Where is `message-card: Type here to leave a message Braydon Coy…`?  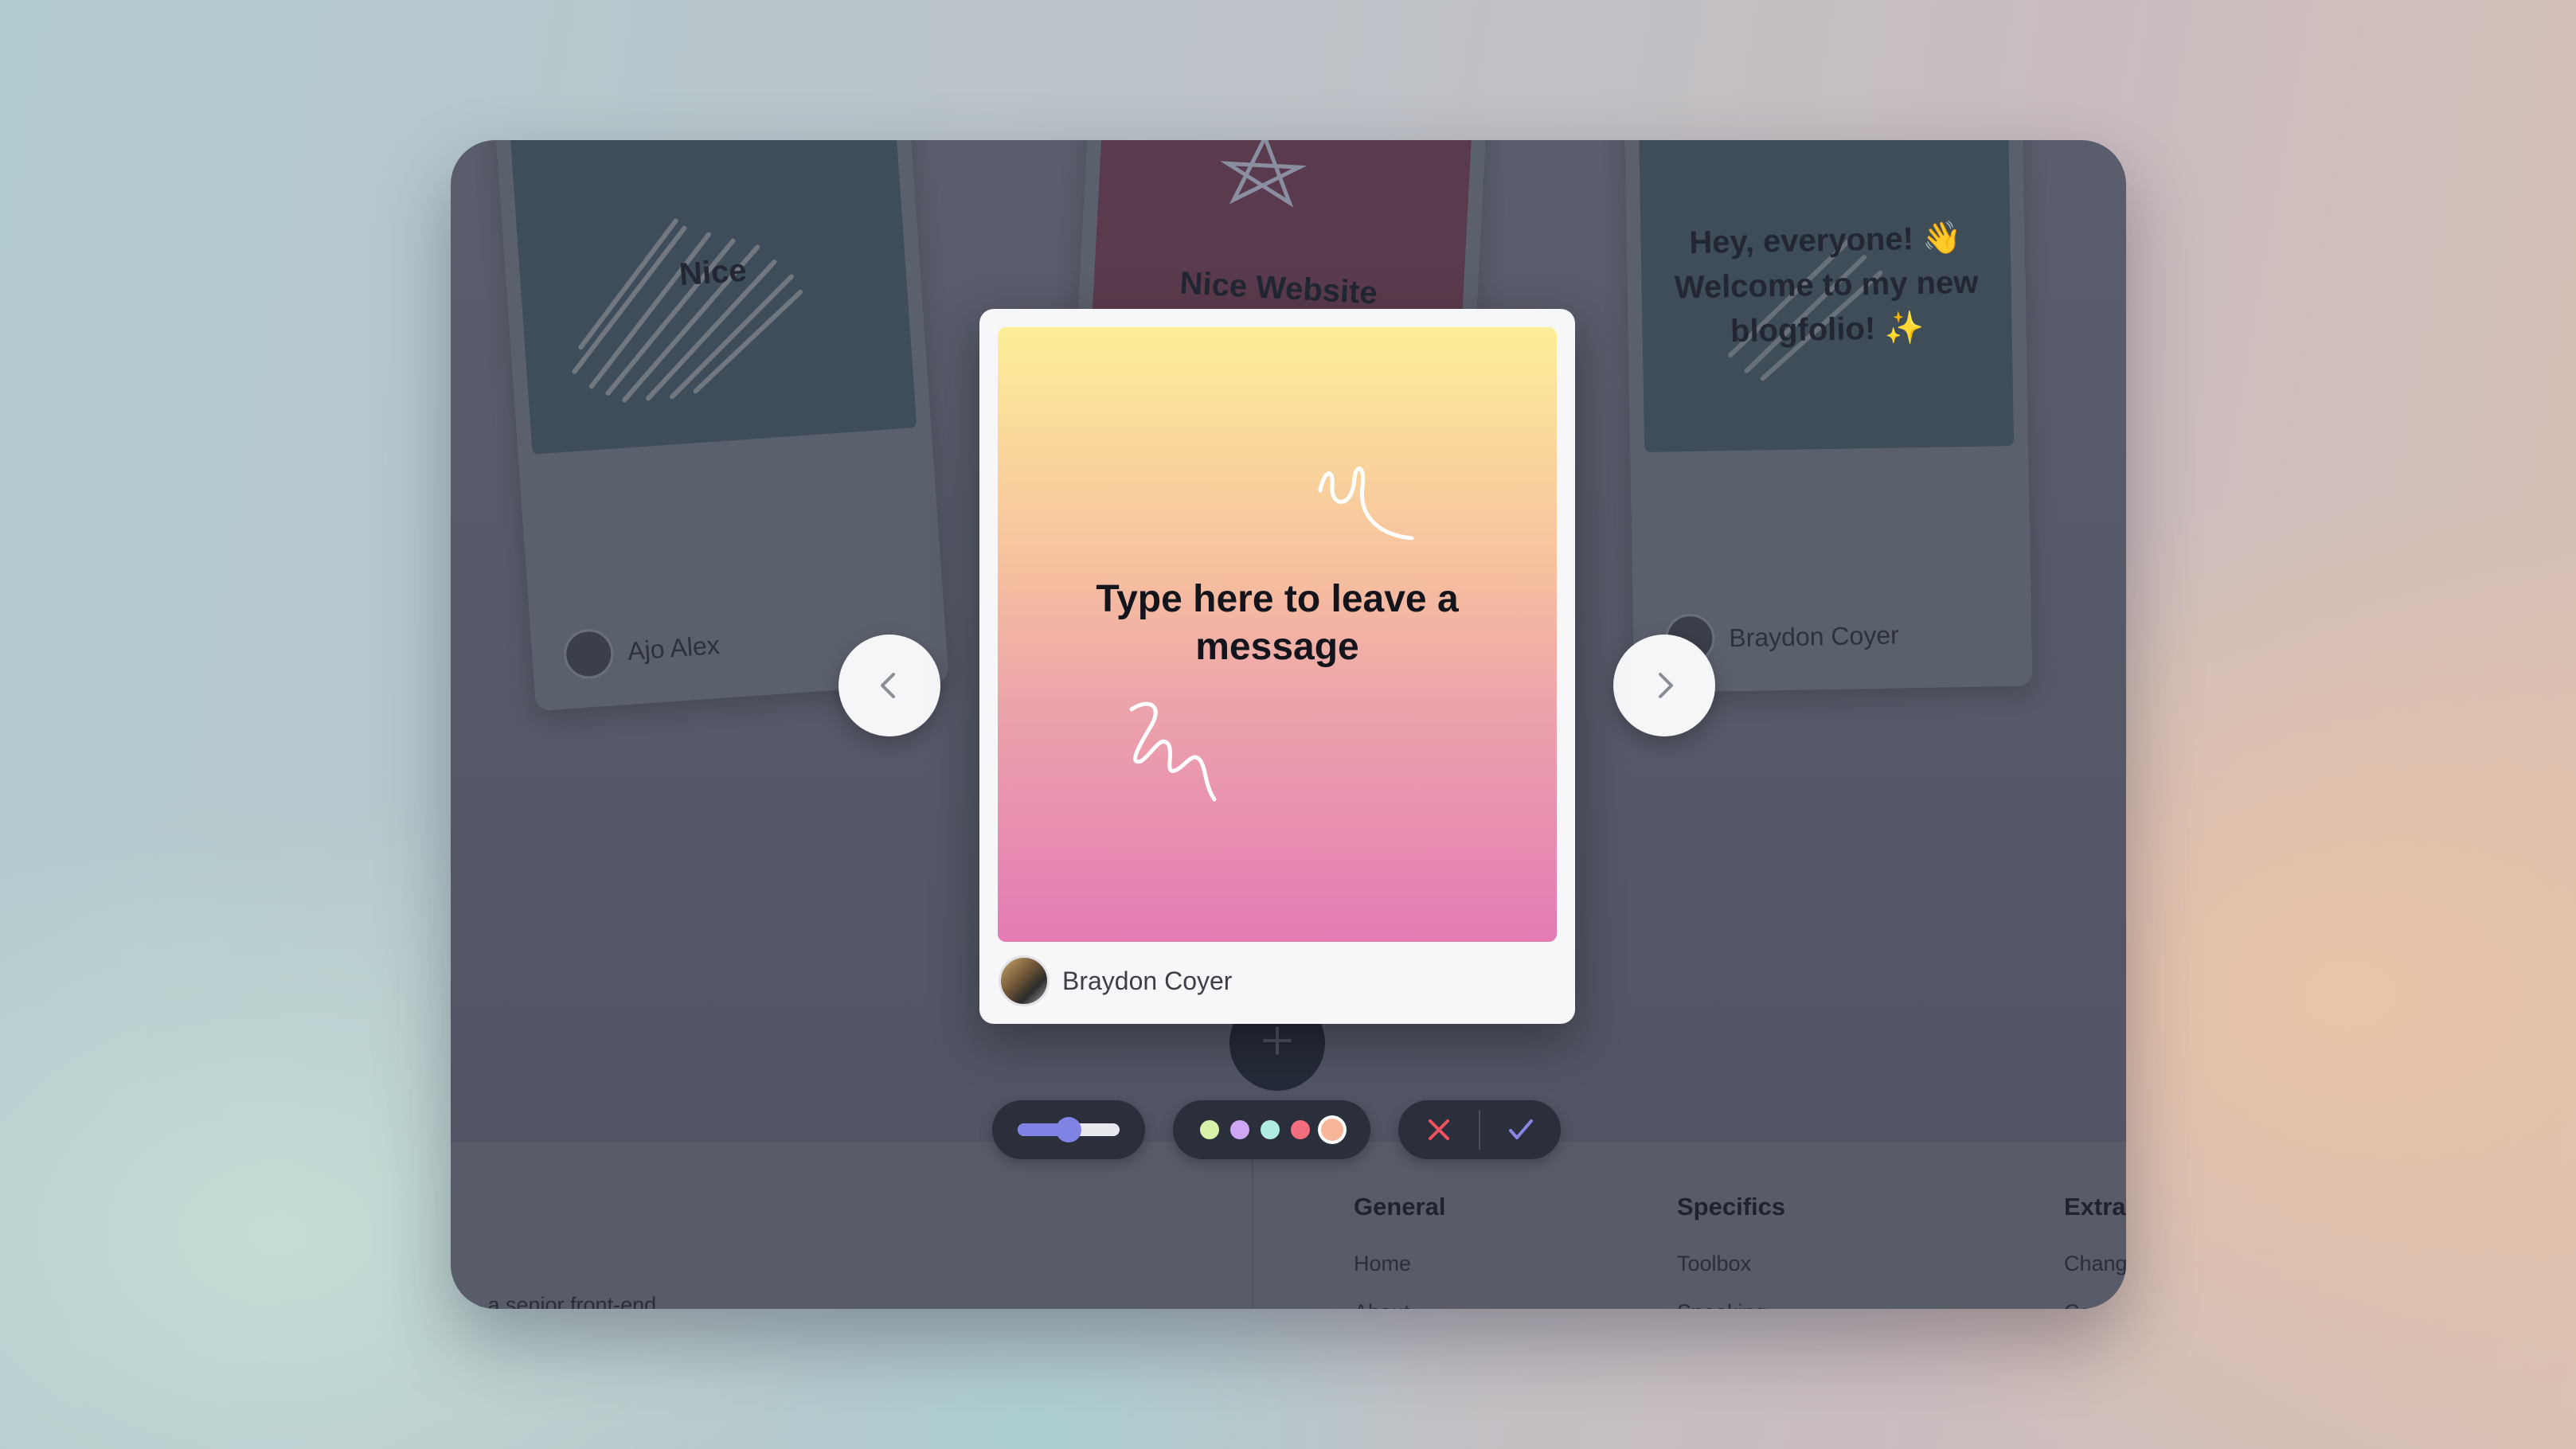 message-card: Type here to leave a message Braydon Coy… is located at coordinates (1277, 666).